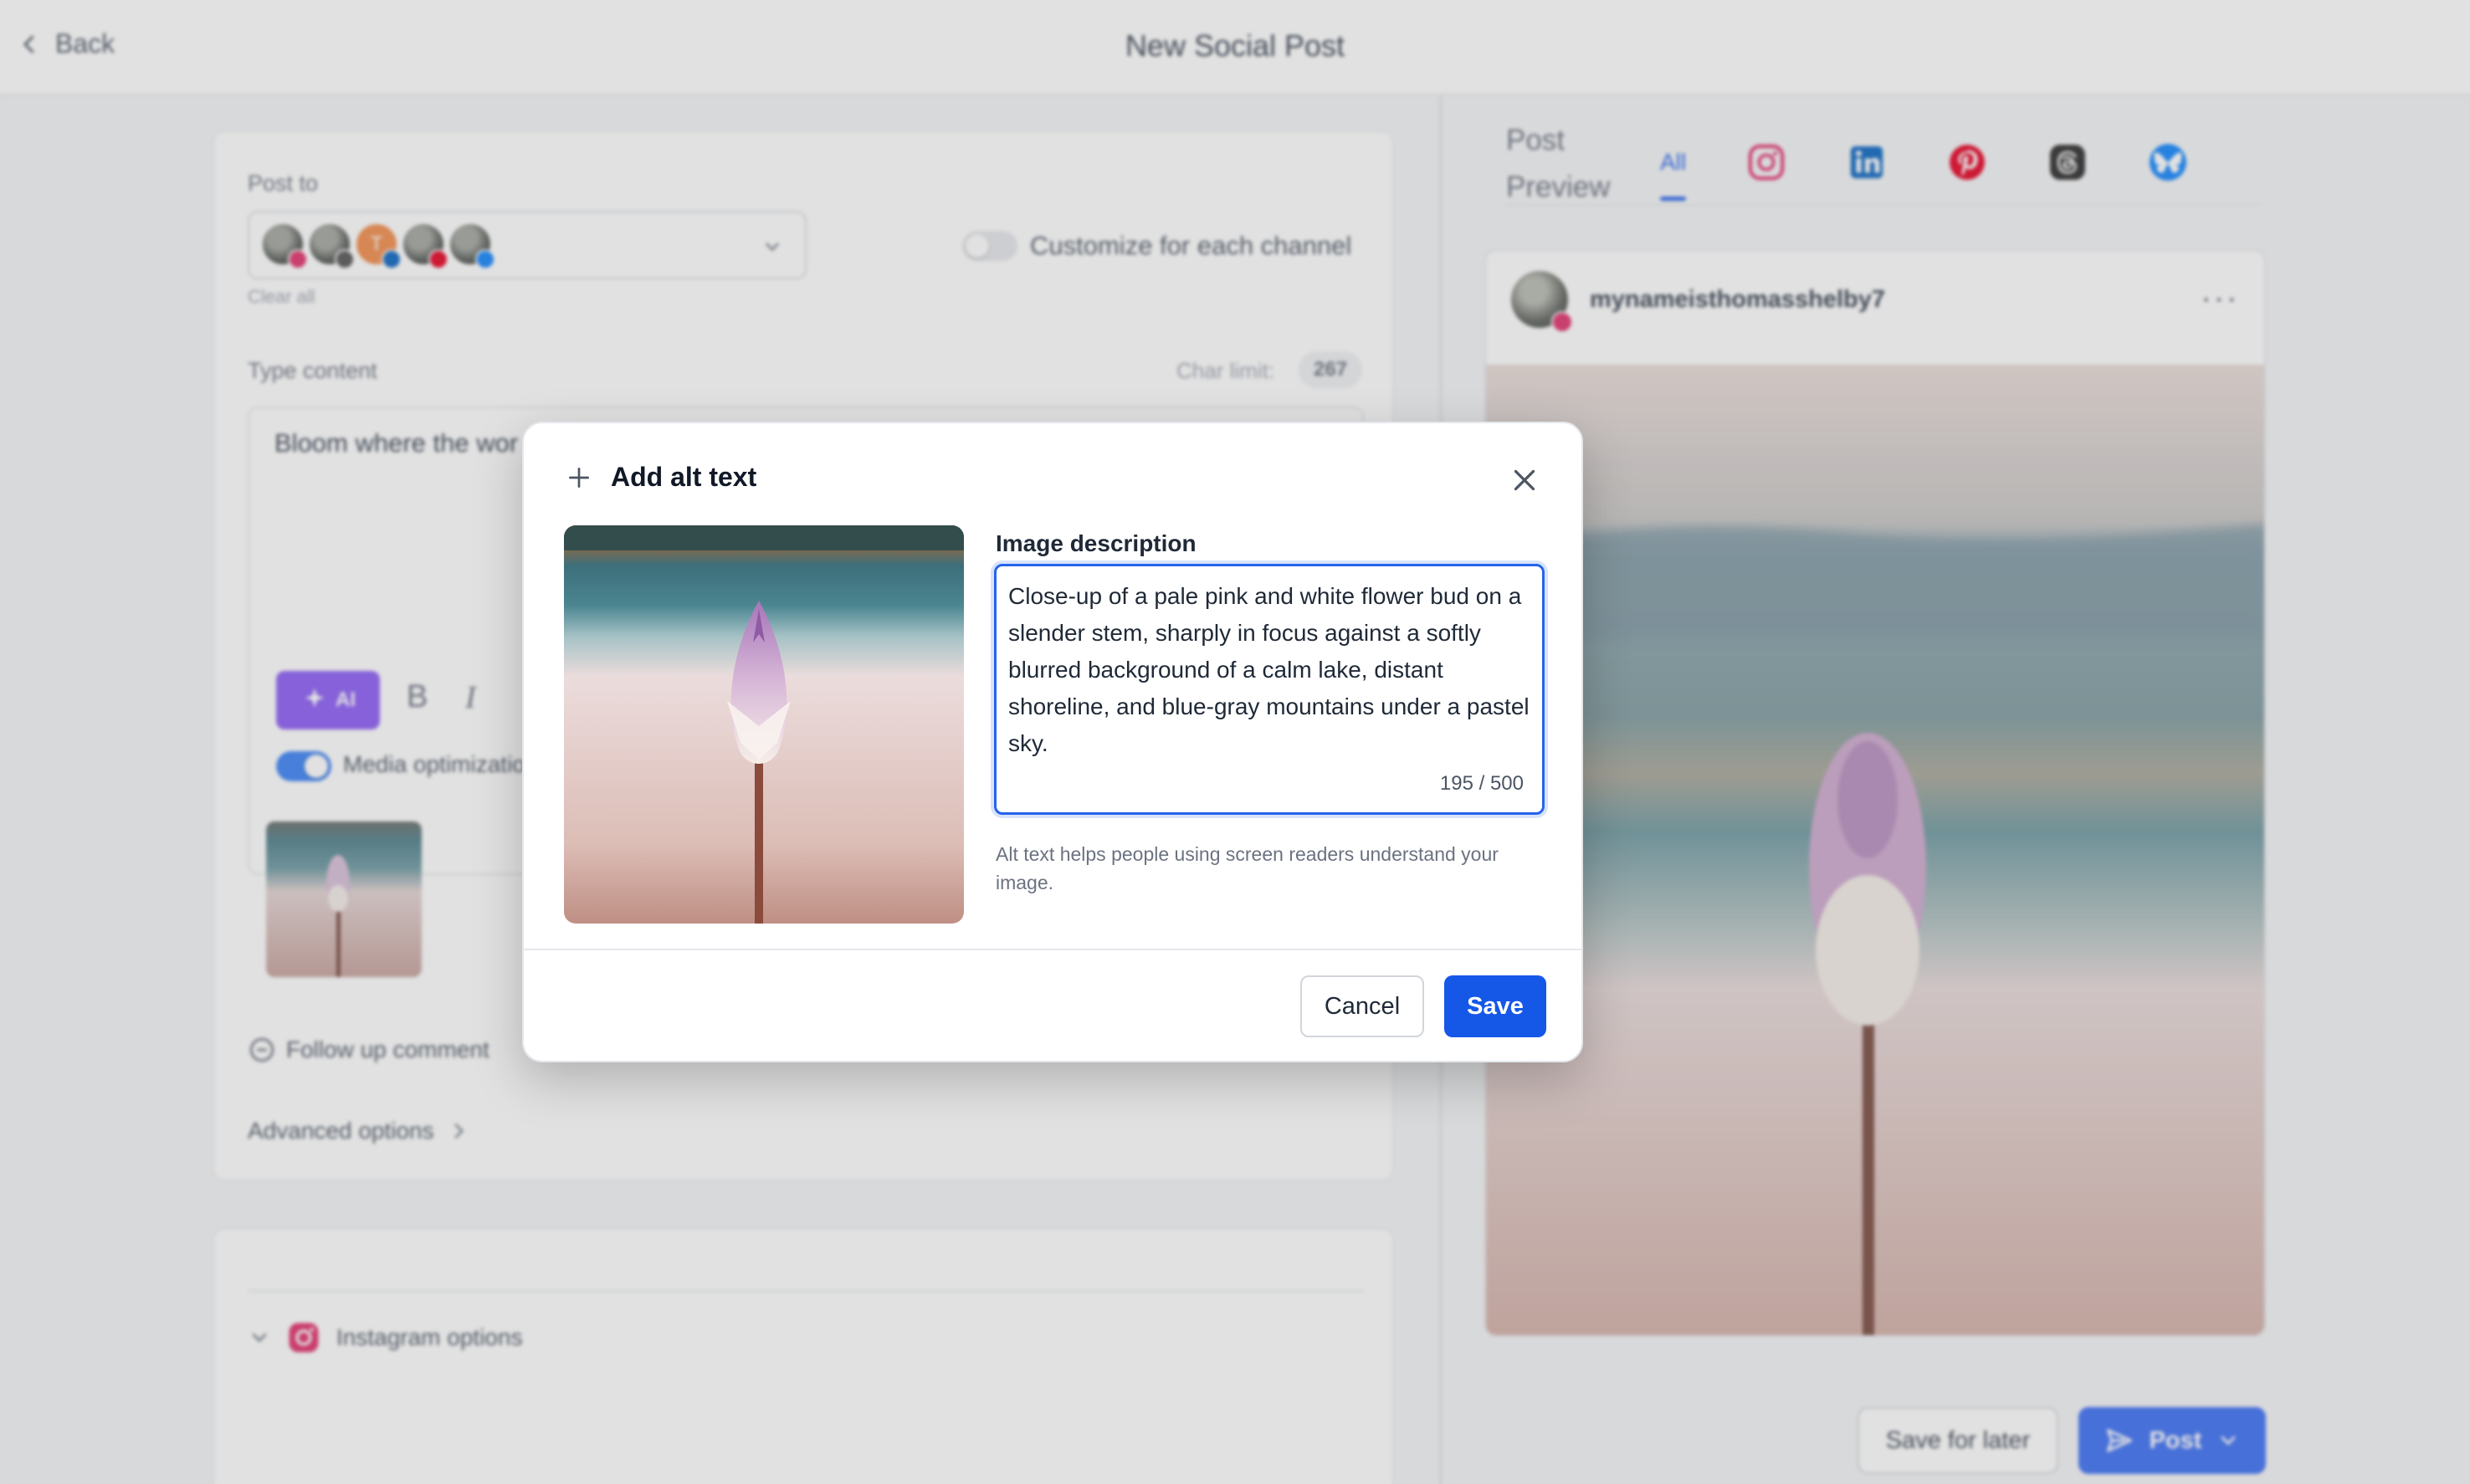 Image resolution: width=2470 pixels, height=1484 pixels. I want to click on close-icon, so click(1525, 480).